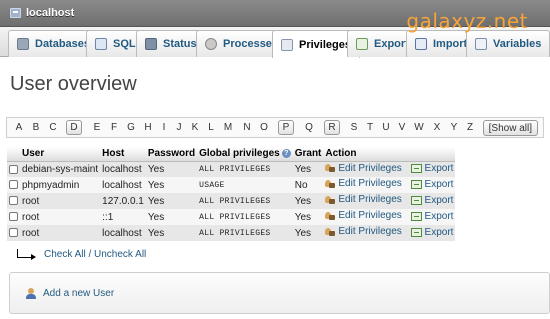  I want to click on tab-label: Databases, so click(63, 44).